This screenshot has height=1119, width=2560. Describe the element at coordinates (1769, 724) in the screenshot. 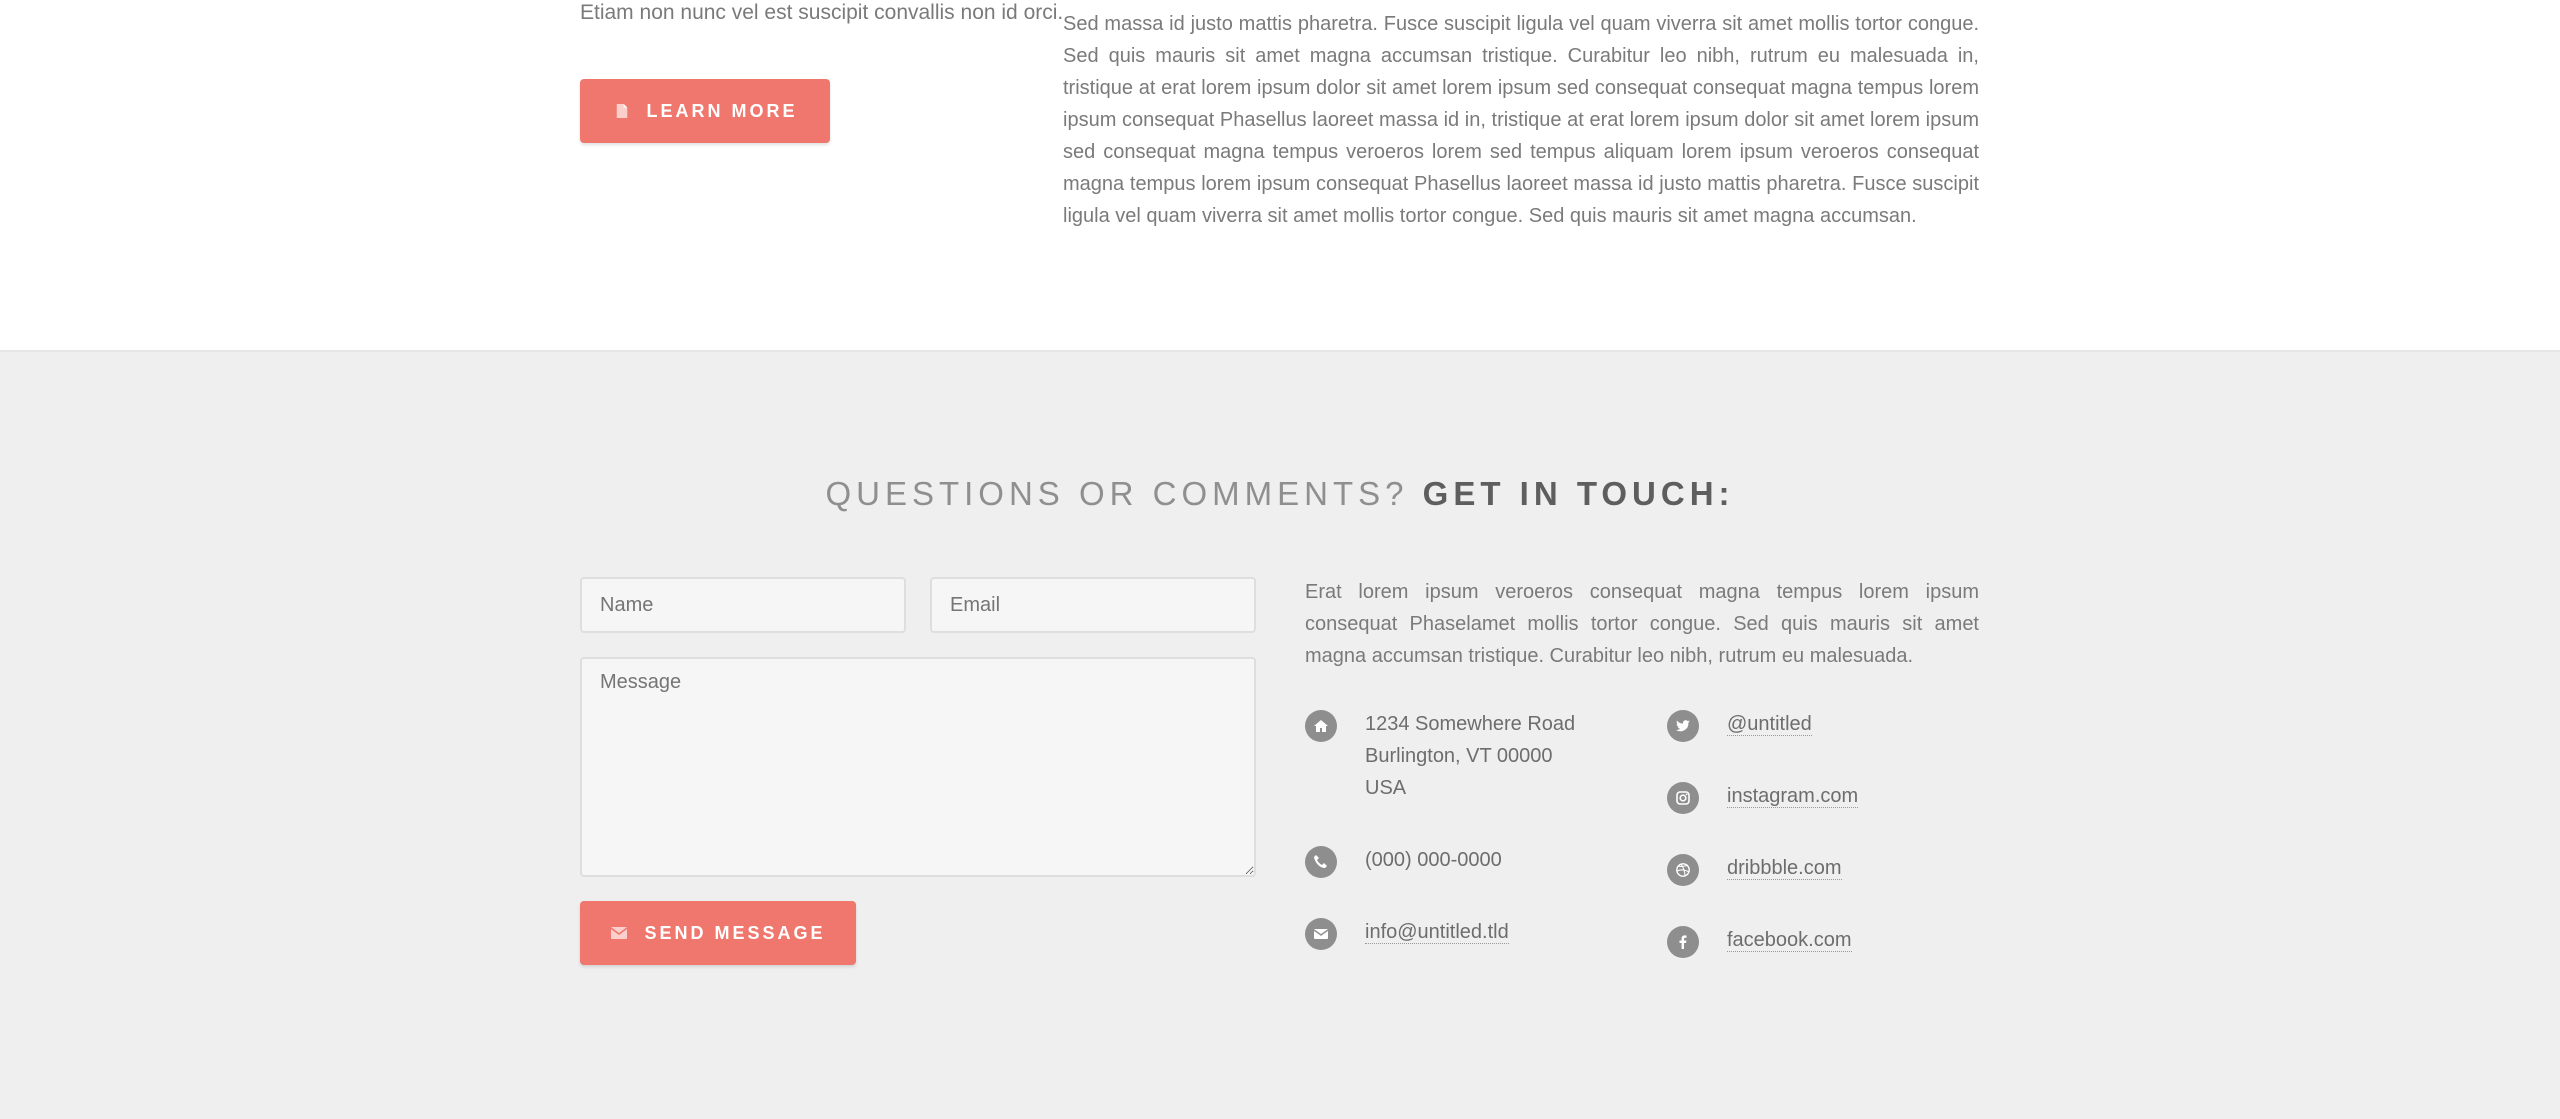

I see `twitter-link: @untitled` at that location.